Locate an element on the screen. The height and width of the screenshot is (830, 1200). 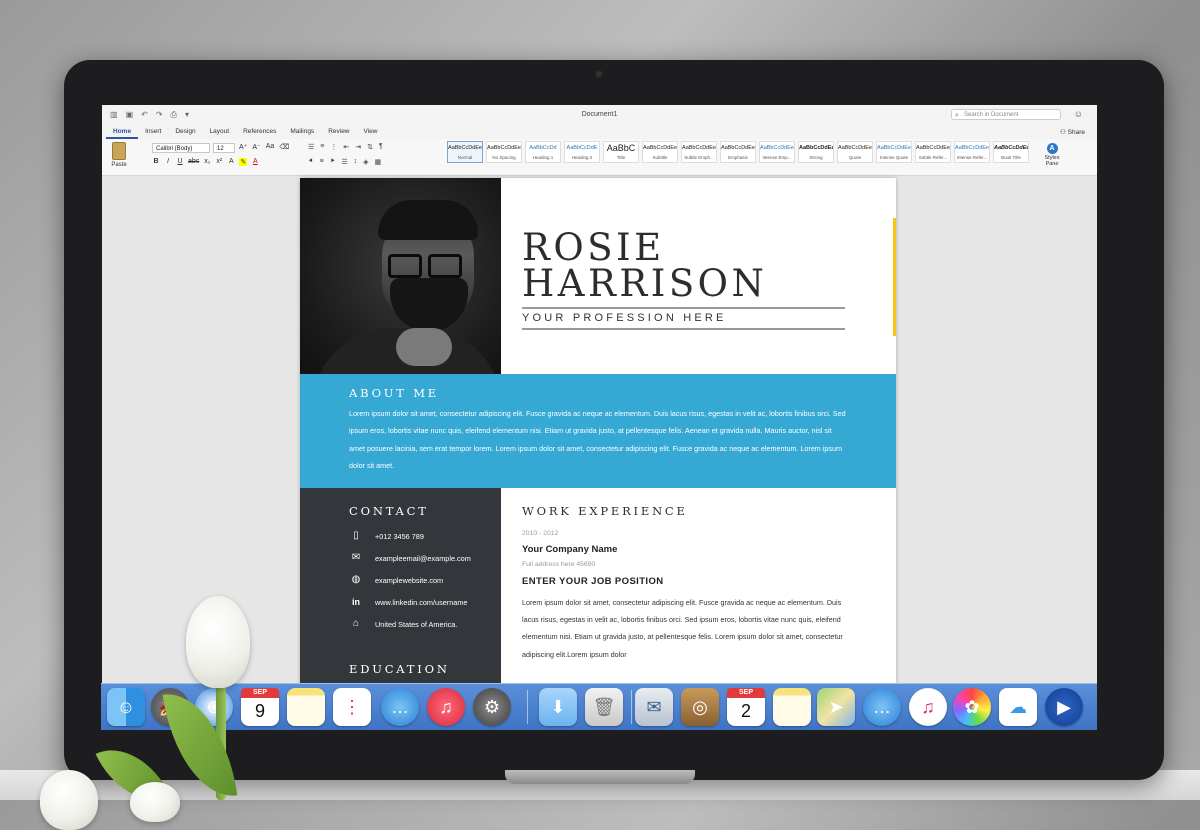
shading-icon: ◈ is located at coordinates (365, 162).